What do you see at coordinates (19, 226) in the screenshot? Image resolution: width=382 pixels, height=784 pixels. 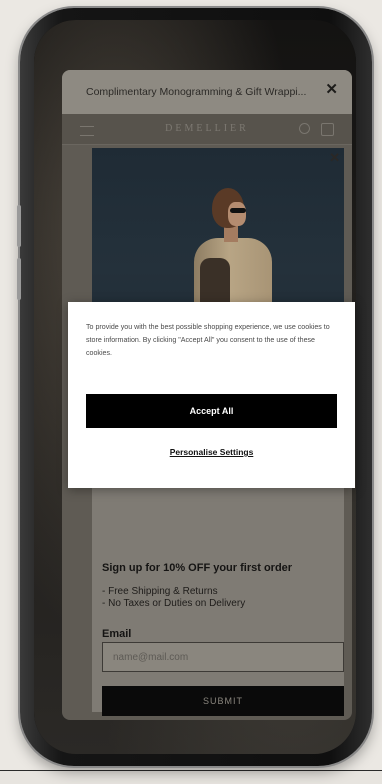 I see `volume-up-button` at bounding box center [19, 226].